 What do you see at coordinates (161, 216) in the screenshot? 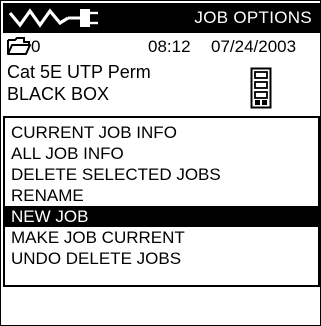
I see `menu-item-new-job: NEW JOB` at bounding box center [161, 216].